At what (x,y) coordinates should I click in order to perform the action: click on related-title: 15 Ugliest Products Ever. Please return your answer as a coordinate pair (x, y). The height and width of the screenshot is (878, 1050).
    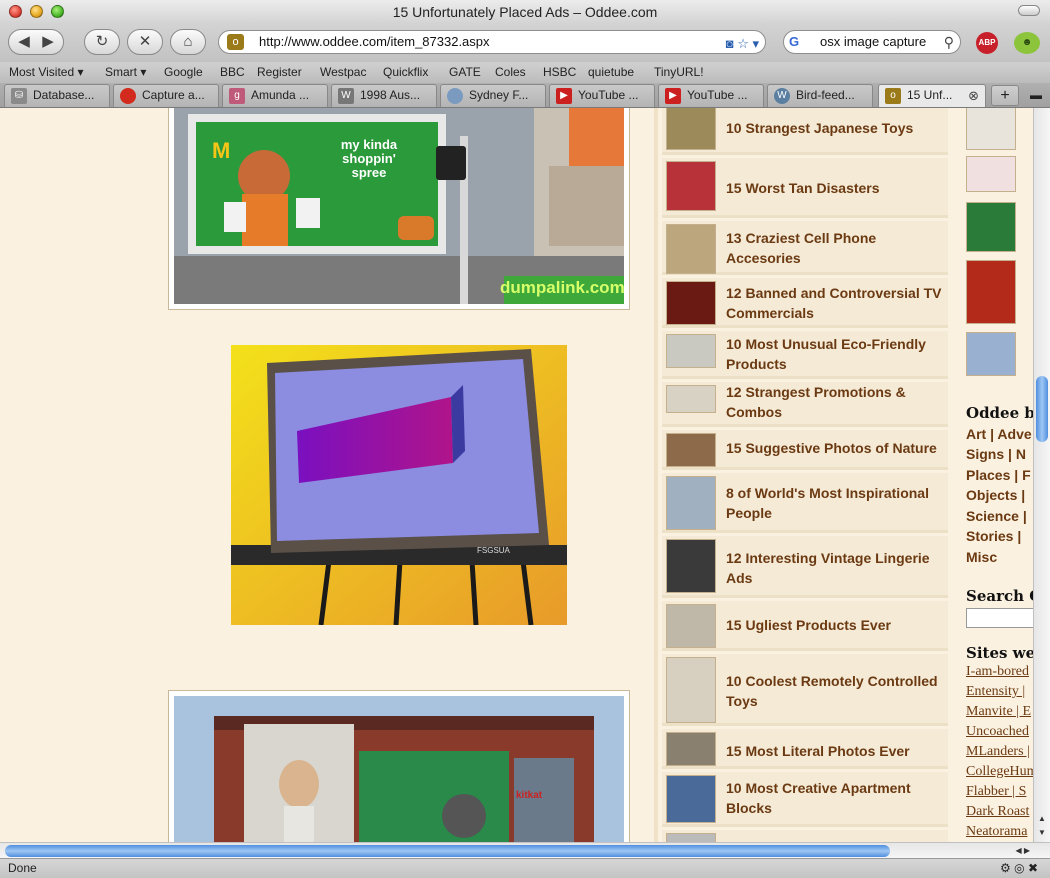
    Looking at the image, I should click on (808, 625).